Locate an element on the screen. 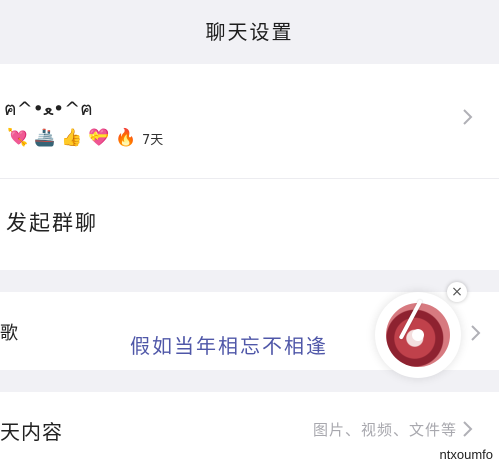 Image resolution: width=499 pixels, height=466 pixels. thumbs-up-icon: 👍 is located at coordinates (72, 137).